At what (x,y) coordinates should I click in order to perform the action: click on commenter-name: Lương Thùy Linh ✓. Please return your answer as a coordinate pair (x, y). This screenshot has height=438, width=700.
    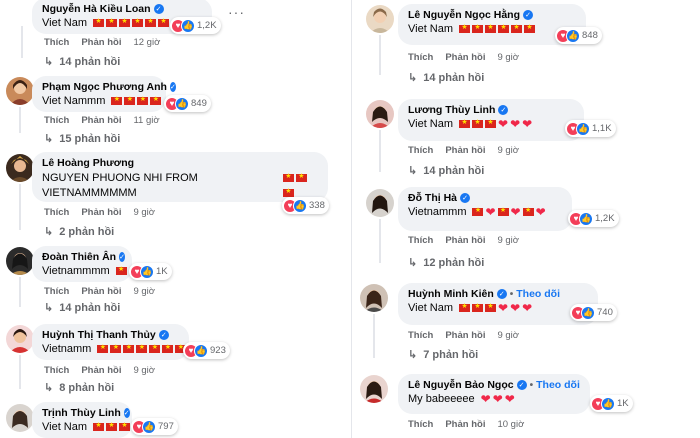
    Looking at the image, I should click on (491, 110).